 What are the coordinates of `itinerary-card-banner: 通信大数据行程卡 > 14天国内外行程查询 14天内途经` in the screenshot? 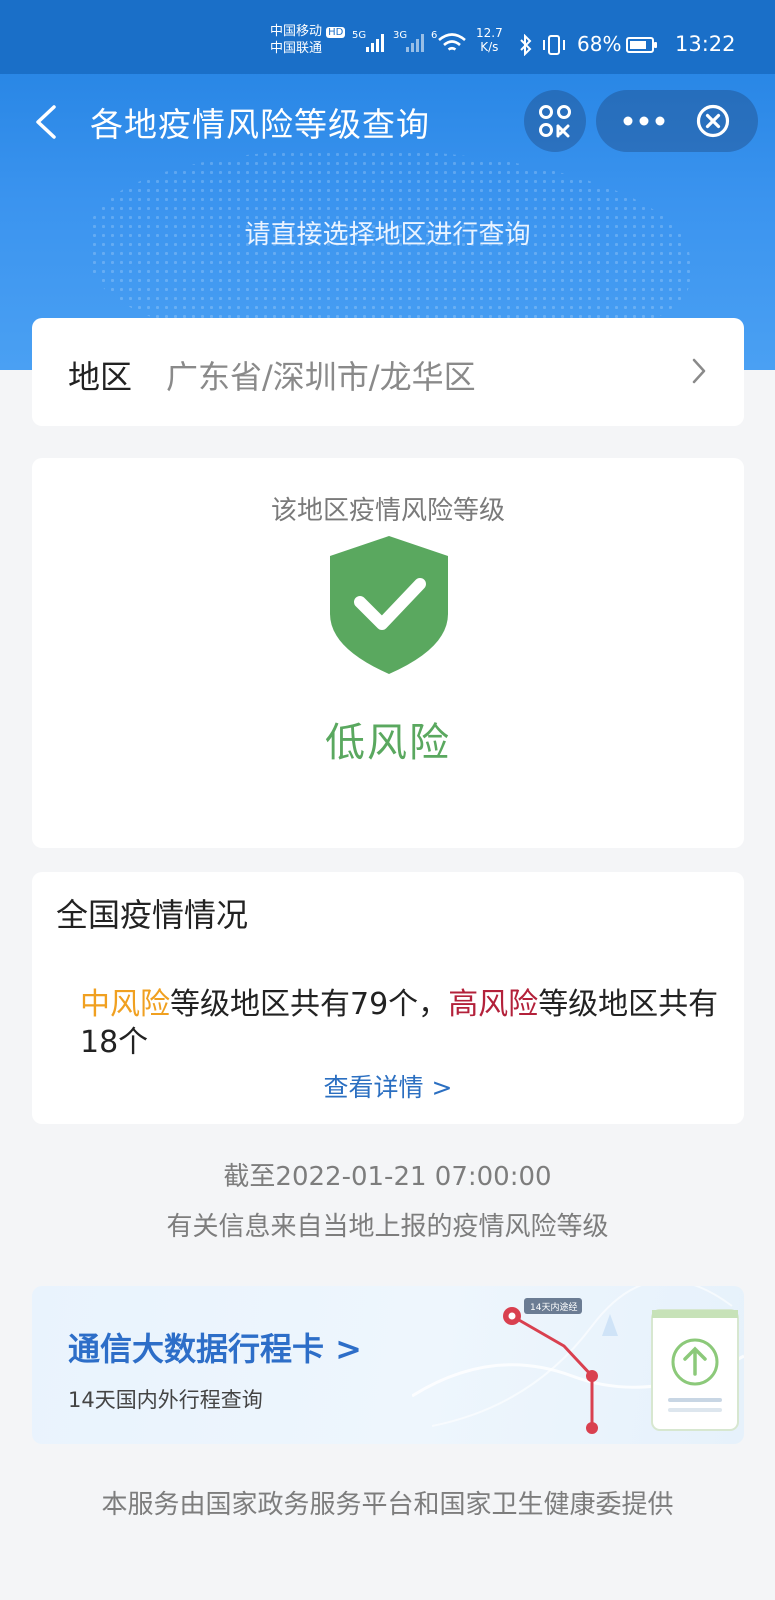 It's located at (388, 1365).